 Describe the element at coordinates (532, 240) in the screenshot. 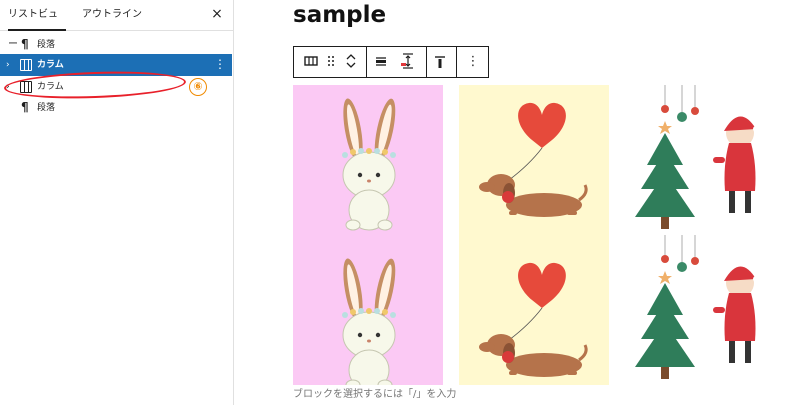

I see `dog-balloon-image` at that location.